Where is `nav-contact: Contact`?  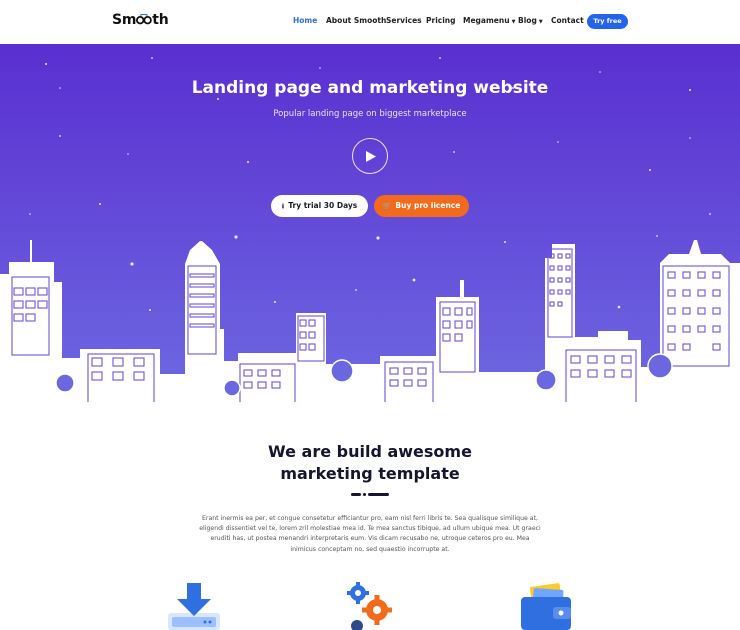 nav-contact: Contact is located at coordinates (567, 20).